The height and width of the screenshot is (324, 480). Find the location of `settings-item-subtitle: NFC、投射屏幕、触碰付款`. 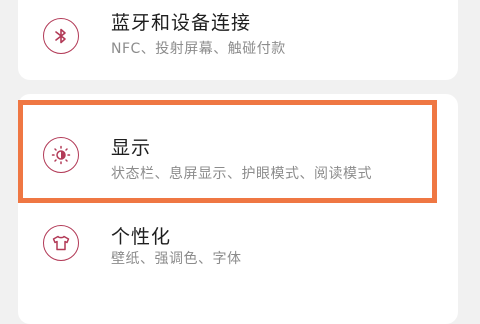

settings-item-subtitle: NFC、投射屏幕、触碰付款 is located at coordinates (198, 49).